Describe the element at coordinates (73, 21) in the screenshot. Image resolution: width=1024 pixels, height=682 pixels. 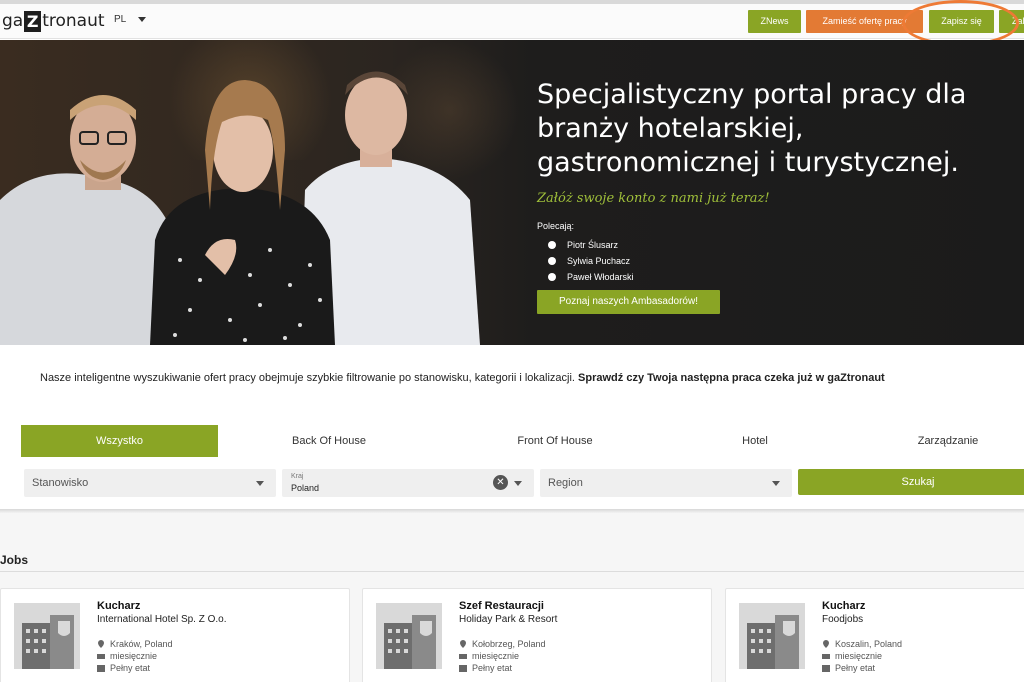
I see `logo-text-post: tronaut` at that location.